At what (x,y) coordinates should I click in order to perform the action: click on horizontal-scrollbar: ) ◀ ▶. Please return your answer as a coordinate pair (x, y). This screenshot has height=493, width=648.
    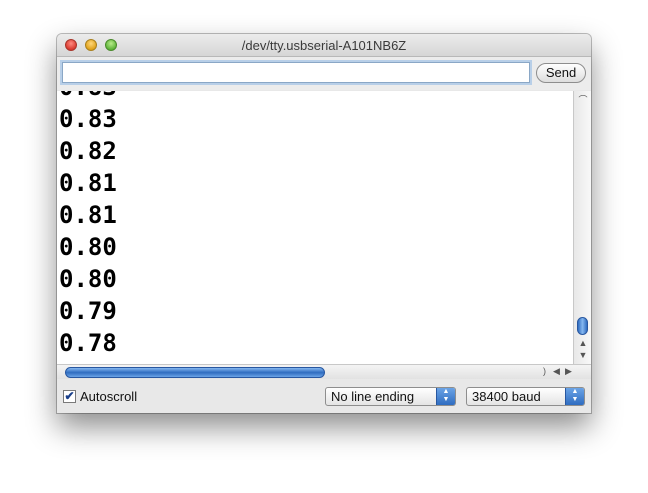
    Looking at the image, I should click on (324, 371).